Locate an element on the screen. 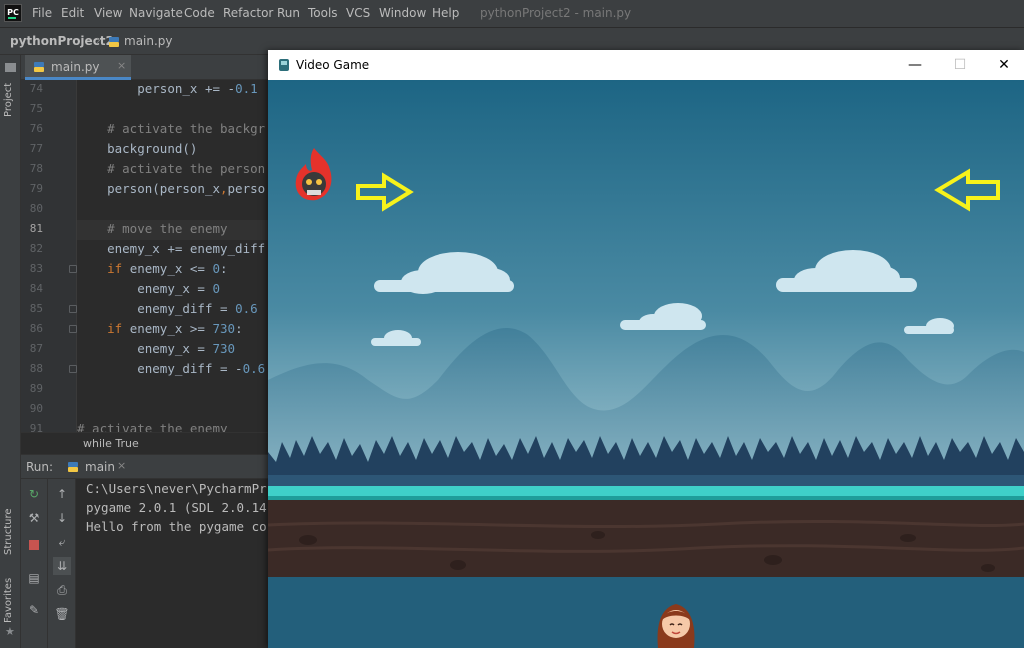 This screenshot has width=1024, height=648. menu-help: Help is located at coordinates (445, 13).